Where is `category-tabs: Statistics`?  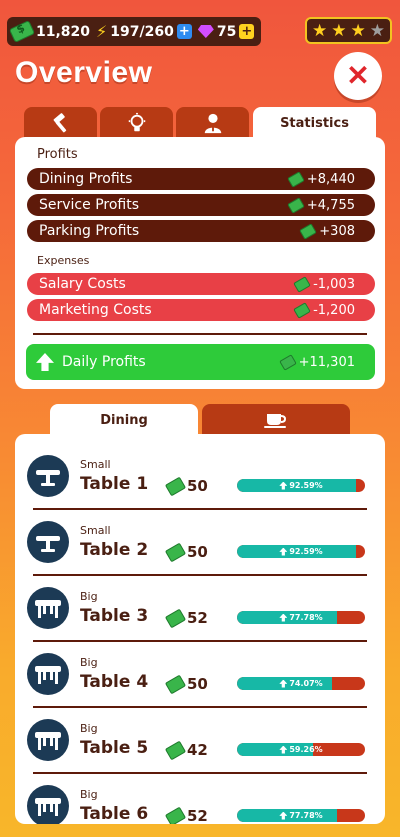 category-tabs: Statistics is located at coordinates (200, 123).